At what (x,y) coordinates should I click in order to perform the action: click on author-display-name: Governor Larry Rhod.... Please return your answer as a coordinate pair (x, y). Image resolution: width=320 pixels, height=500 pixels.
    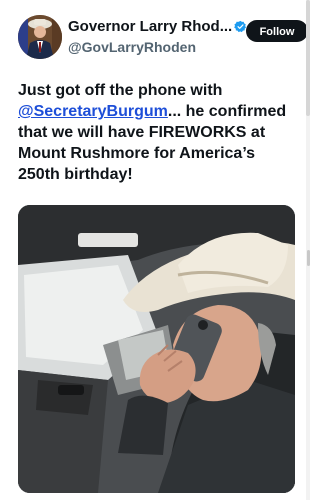
    Looking at the image, I should click on (157, 27).